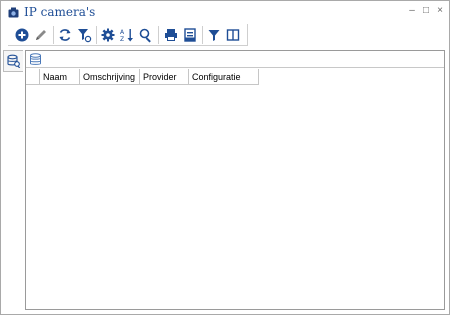 The image size is (450, 315). Describe the element at coordinates (440, 11) in the screenshot. I see `close-icon: ×` at that location.